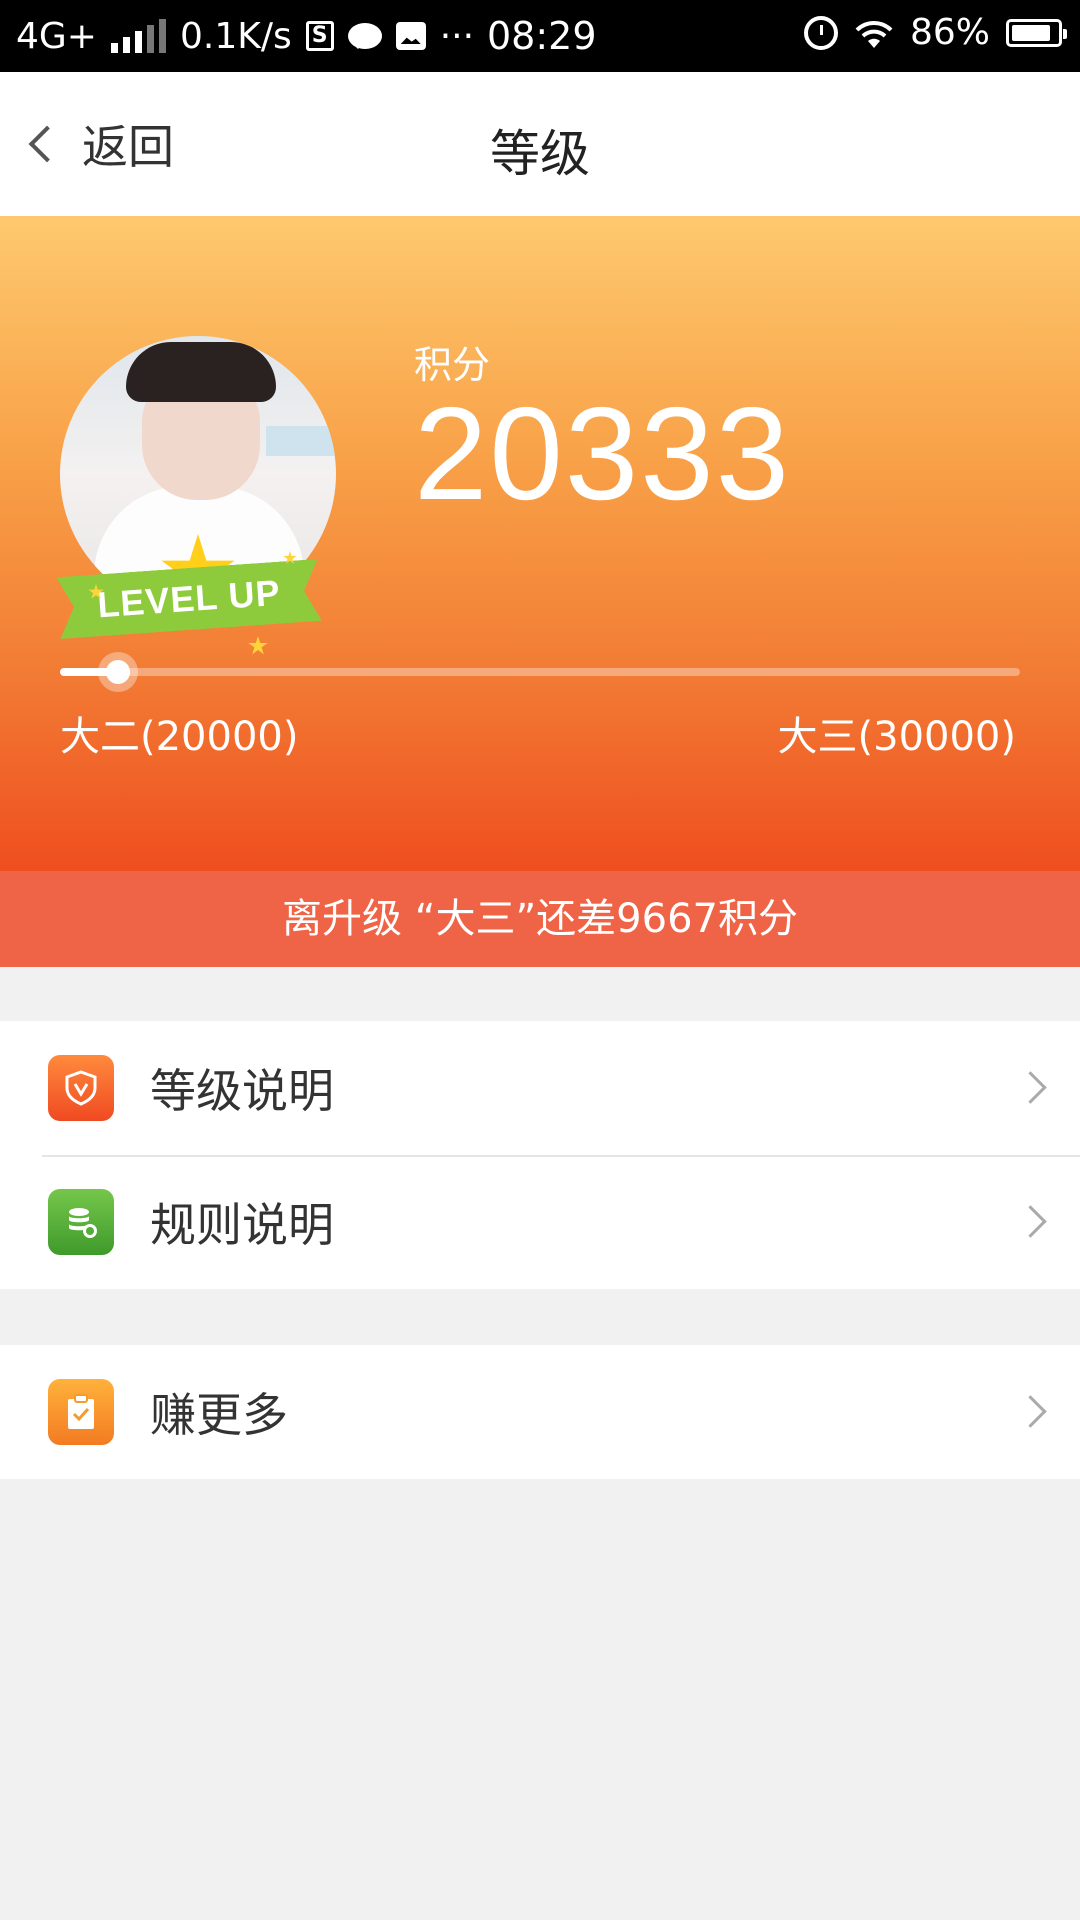 The height and width of the screenshot is (1920, 1080). What do you see at coordinates (540, 1088) in the screenshot?
I see `menu-item-level-description: 等级说明` at bounding box center [540, 1088].